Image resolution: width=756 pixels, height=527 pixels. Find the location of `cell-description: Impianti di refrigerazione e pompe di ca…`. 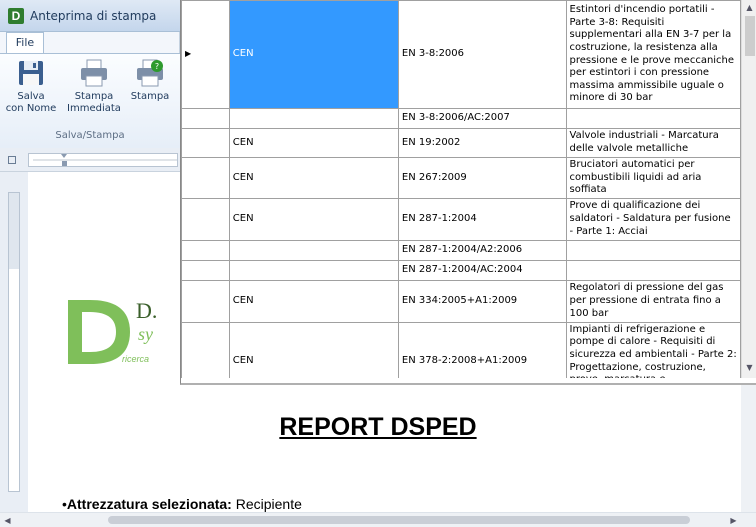

cell-description: Impianti di refrigerazione e pompe di ca… is located at coordinates (653, 349).